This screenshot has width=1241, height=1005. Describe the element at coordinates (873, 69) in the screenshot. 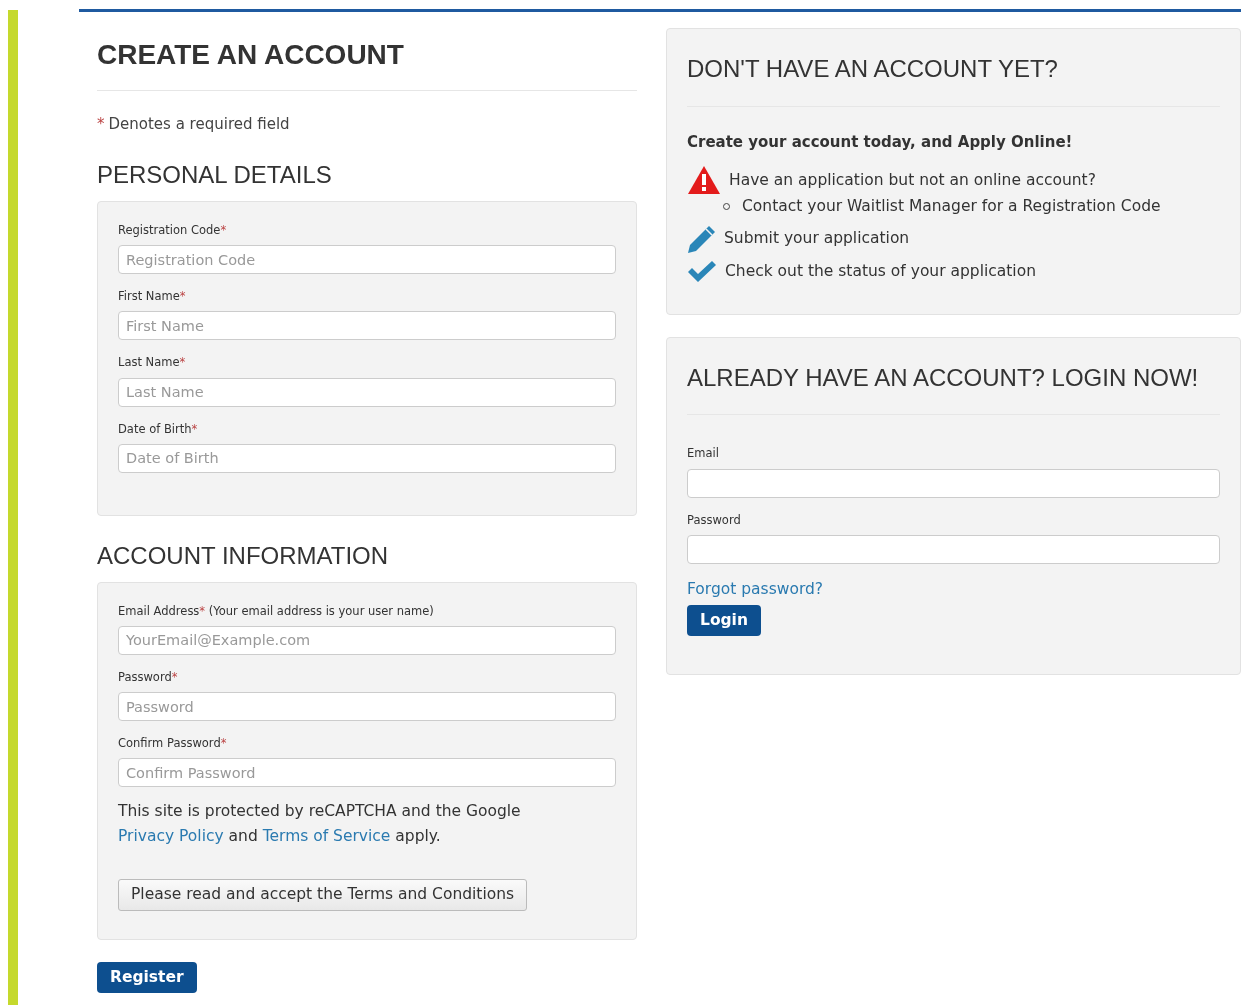

I see `panel-heading: DON'T HAVE AN ACCOUNT YET?` at that location.